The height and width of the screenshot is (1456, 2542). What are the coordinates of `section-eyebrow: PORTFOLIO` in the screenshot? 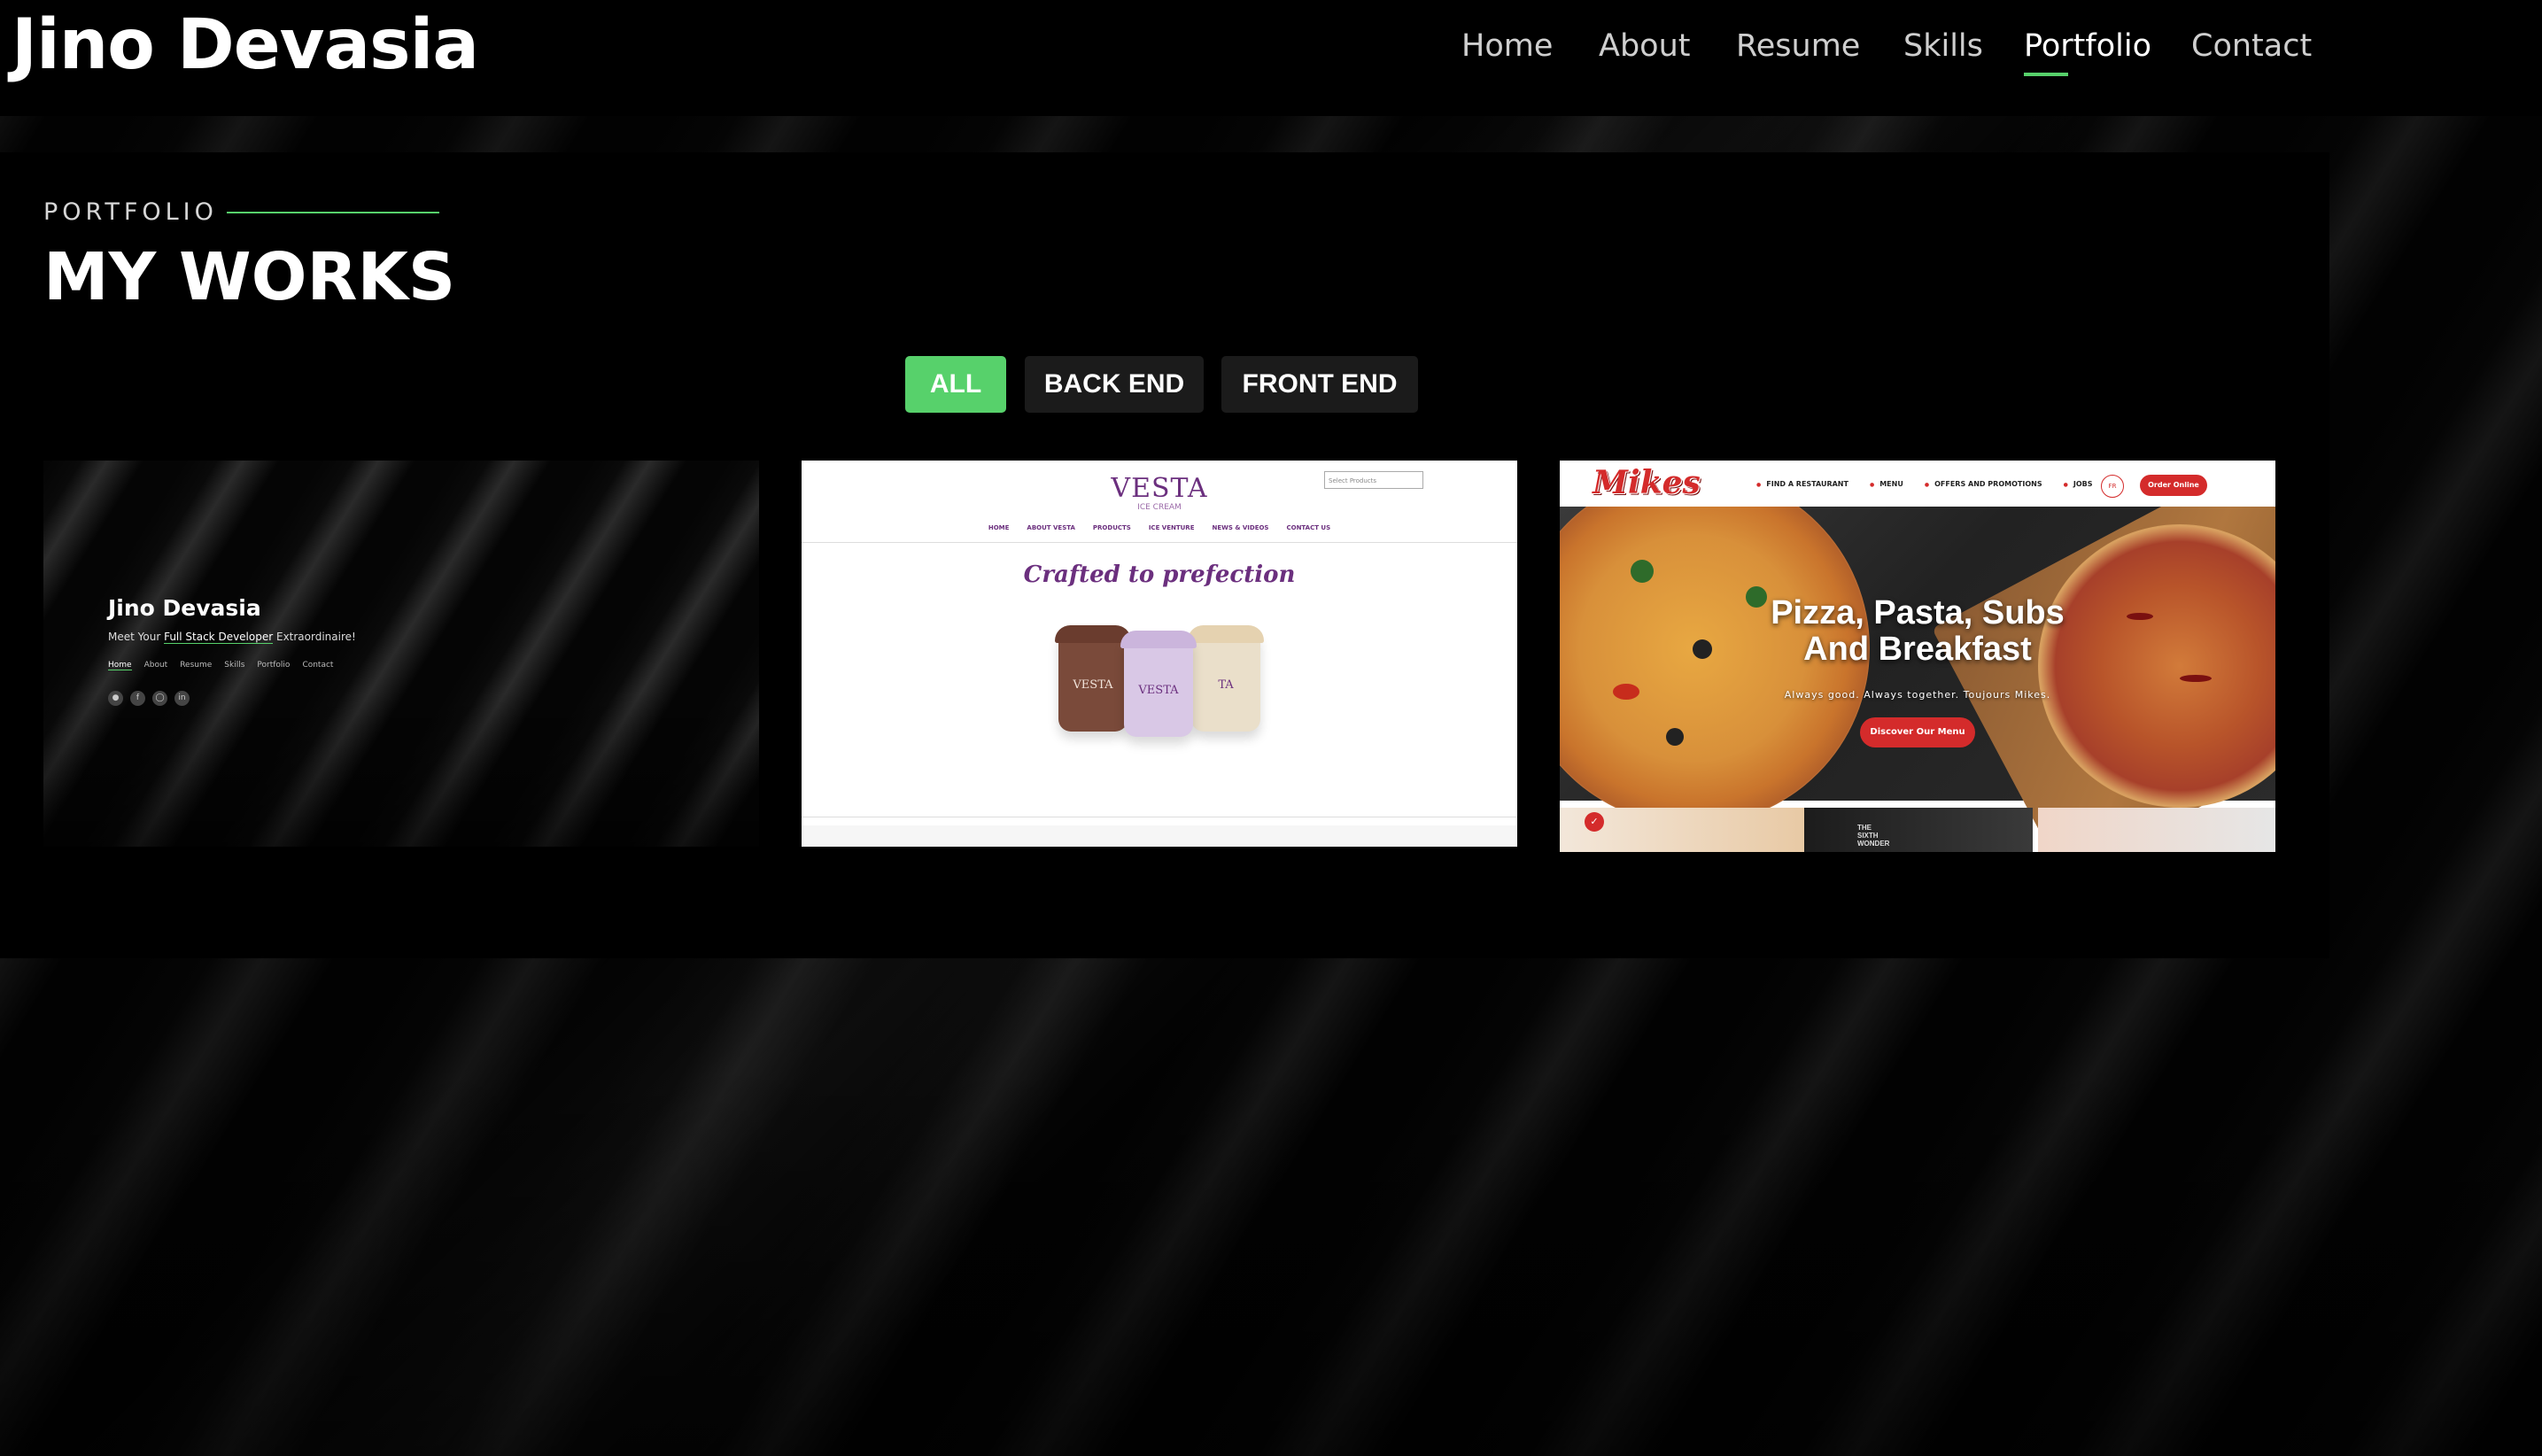 It's located at (130, 212).